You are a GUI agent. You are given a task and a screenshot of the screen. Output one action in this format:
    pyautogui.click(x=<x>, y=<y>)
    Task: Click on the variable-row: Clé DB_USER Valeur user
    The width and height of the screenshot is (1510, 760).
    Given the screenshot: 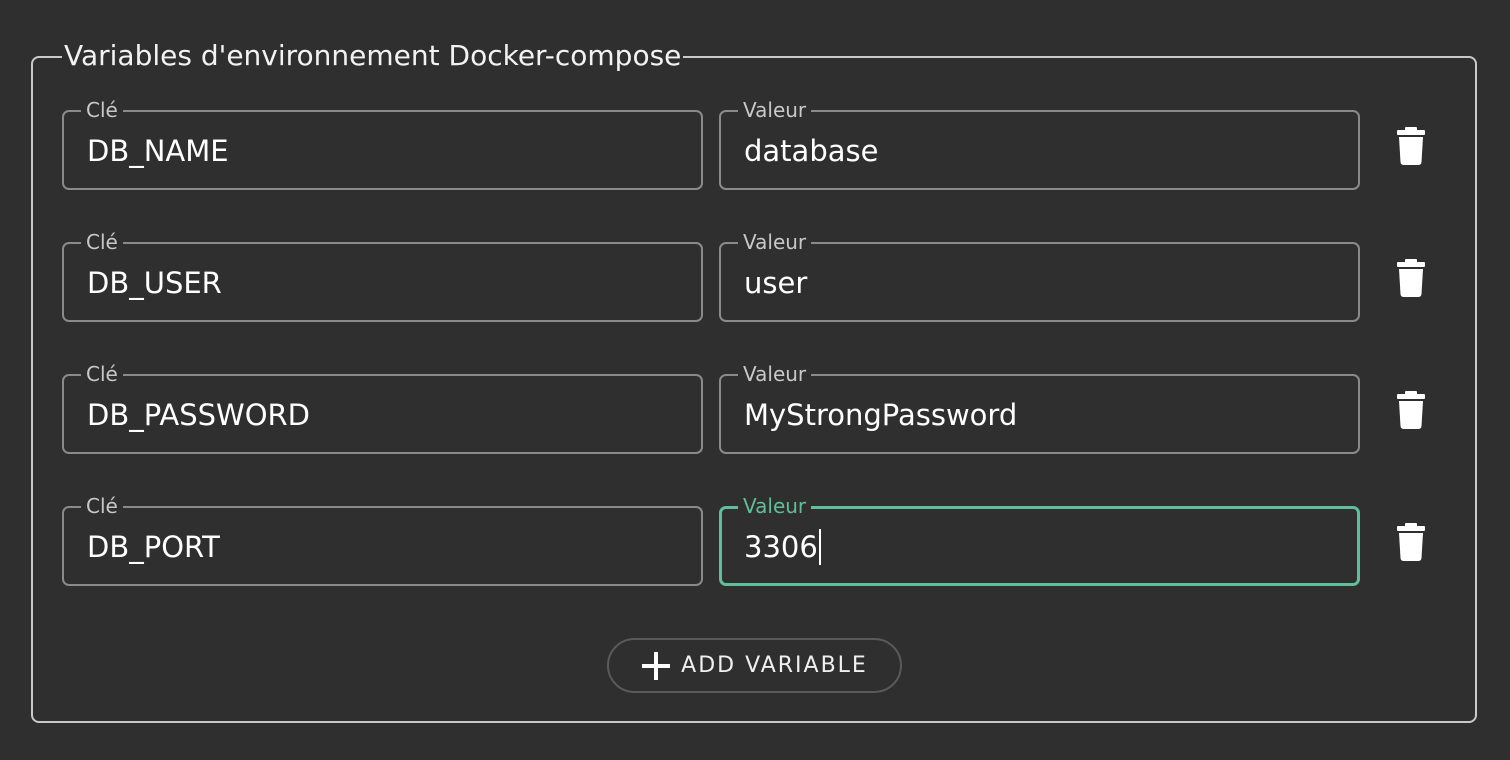 What is the action you would take?
    pyautogui.click(x=752, y=276)
    